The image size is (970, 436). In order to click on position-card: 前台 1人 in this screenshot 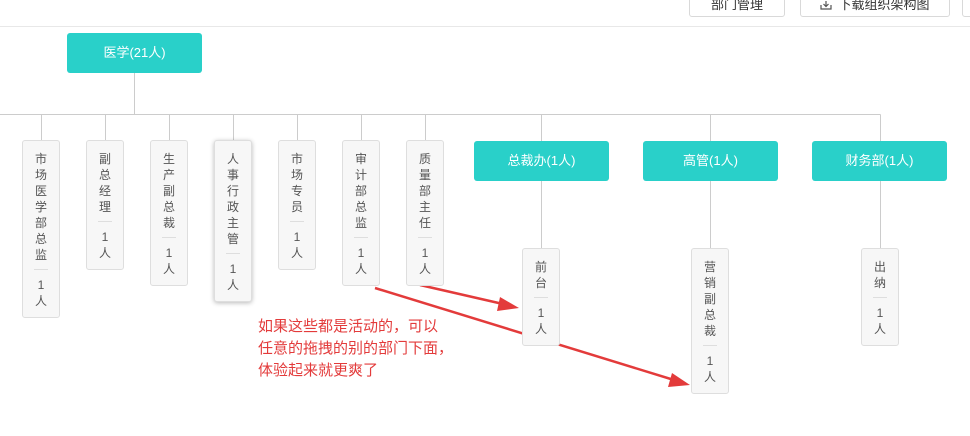, I will do `click(541, 297)`.